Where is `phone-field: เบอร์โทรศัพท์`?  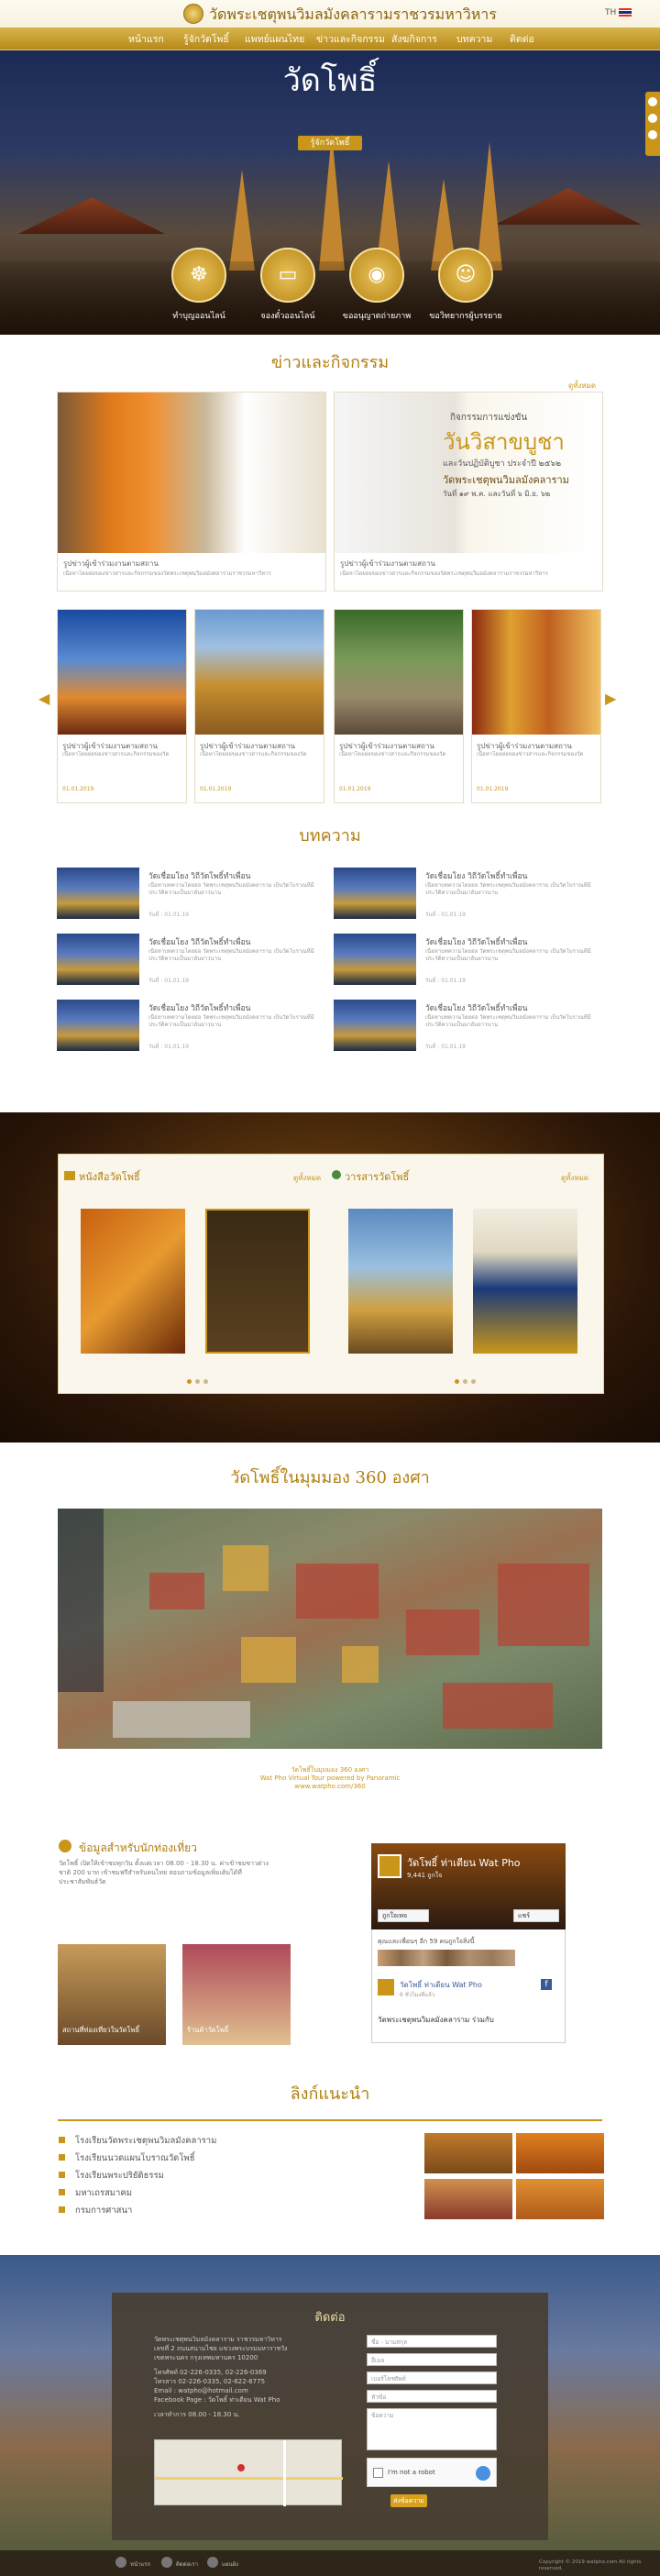 phone-field: เบอร์โทรศัพท์ is located at coordinates (432, 2377).